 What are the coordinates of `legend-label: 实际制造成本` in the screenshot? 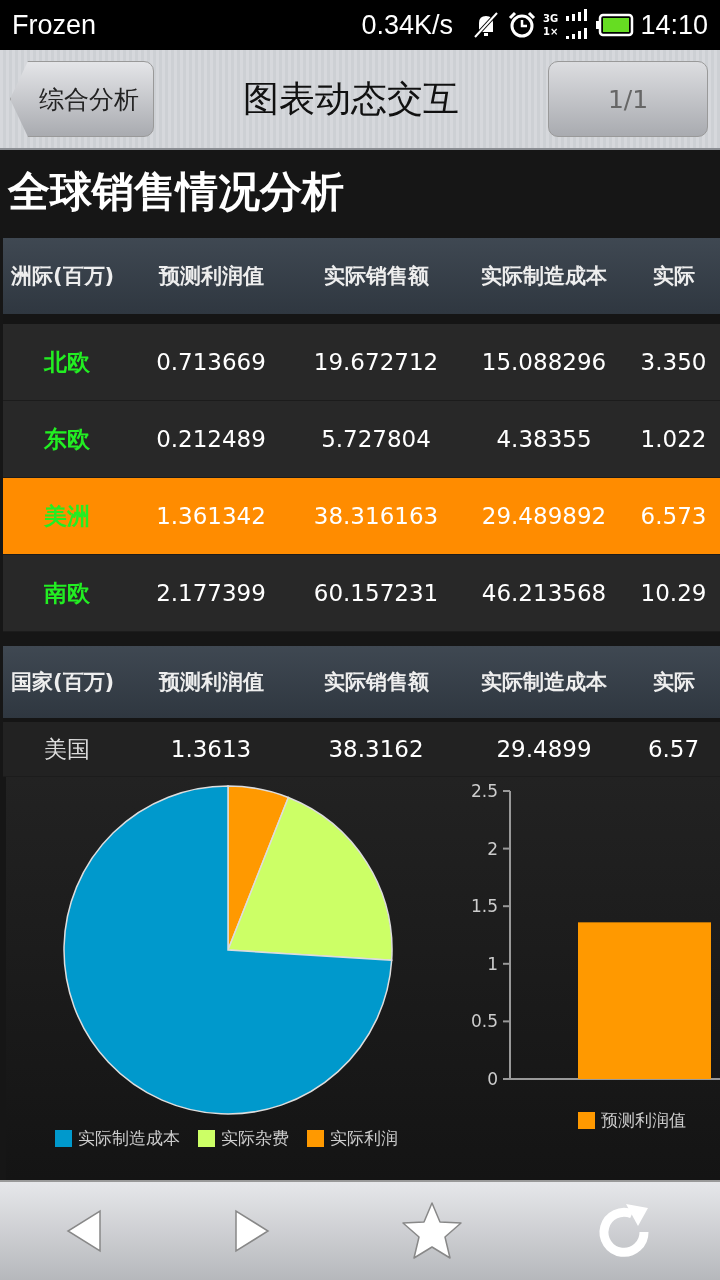 It's located at (128, 1138).